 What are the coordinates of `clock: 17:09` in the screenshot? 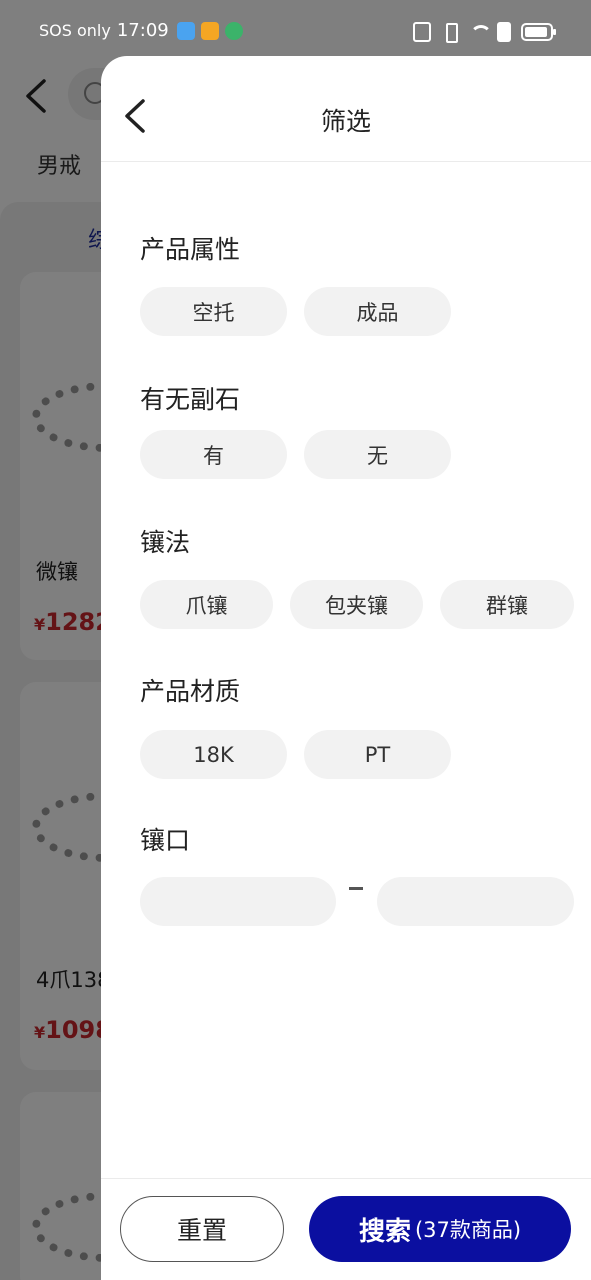 It's located at (142, 30).